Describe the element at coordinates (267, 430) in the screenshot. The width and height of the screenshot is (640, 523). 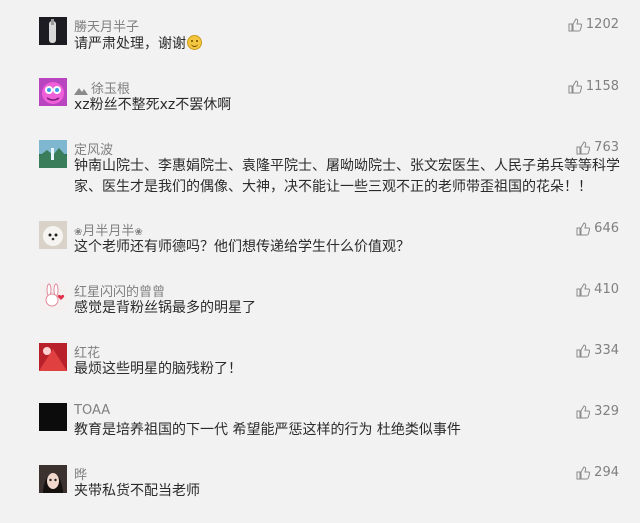
I see `comment-text: 教育是培养祖国的下一代 希望能严惩这样的行为 杜绝类似事件` at that location.